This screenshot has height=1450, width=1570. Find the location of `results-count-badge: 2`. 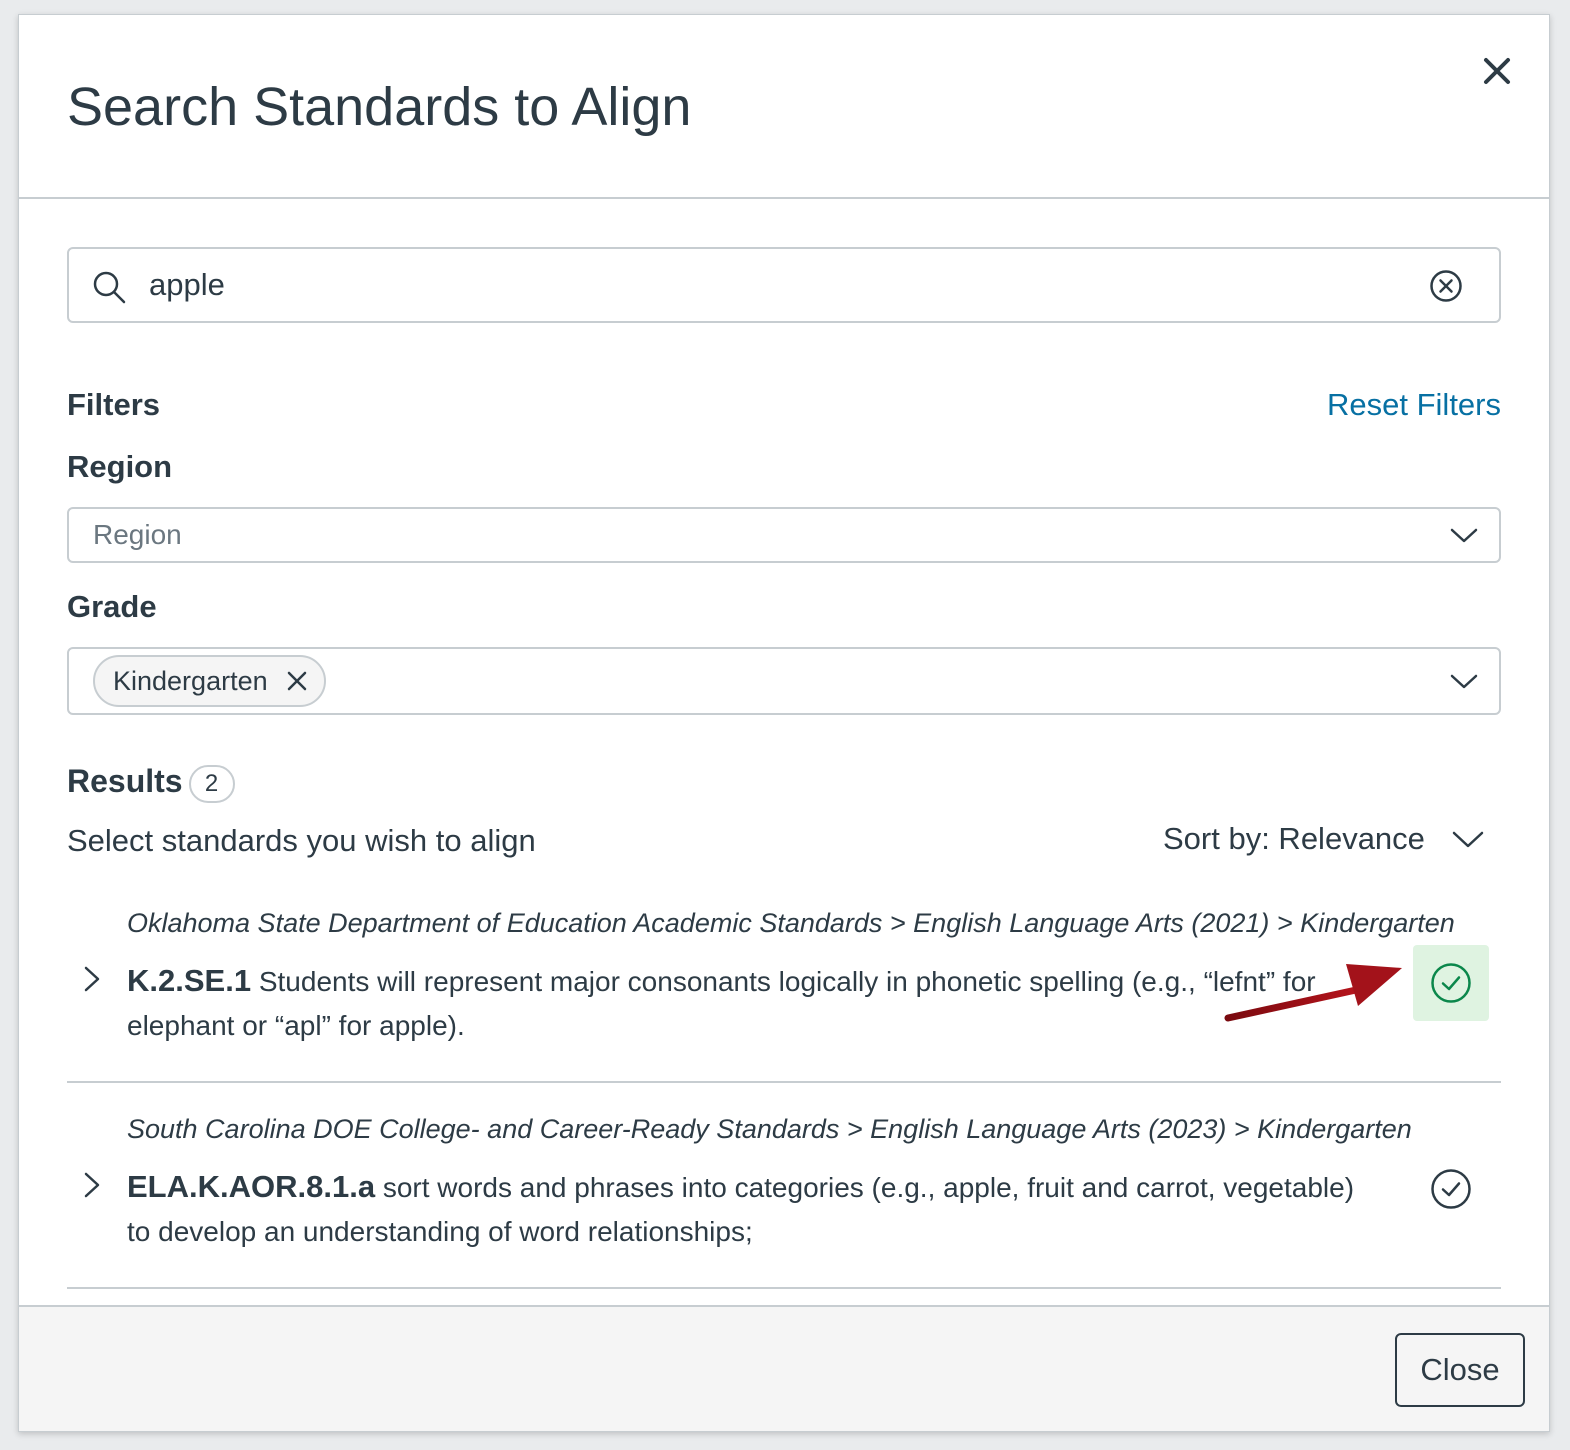

results-count-badge: 2 is located at coordinates (211, 784).